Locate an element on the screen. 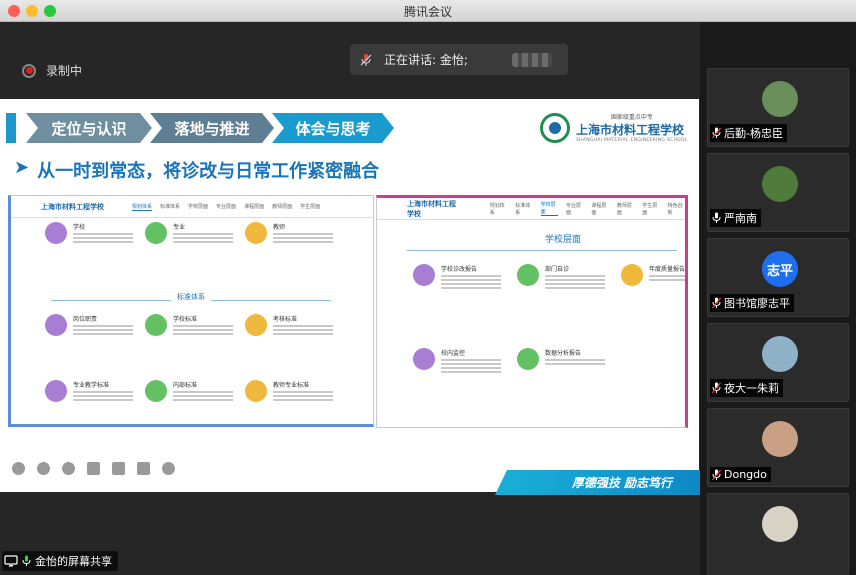 The height and width of the screenshot is (575, 856). left-card: 考核标准 is located at coordinates (289, 325).